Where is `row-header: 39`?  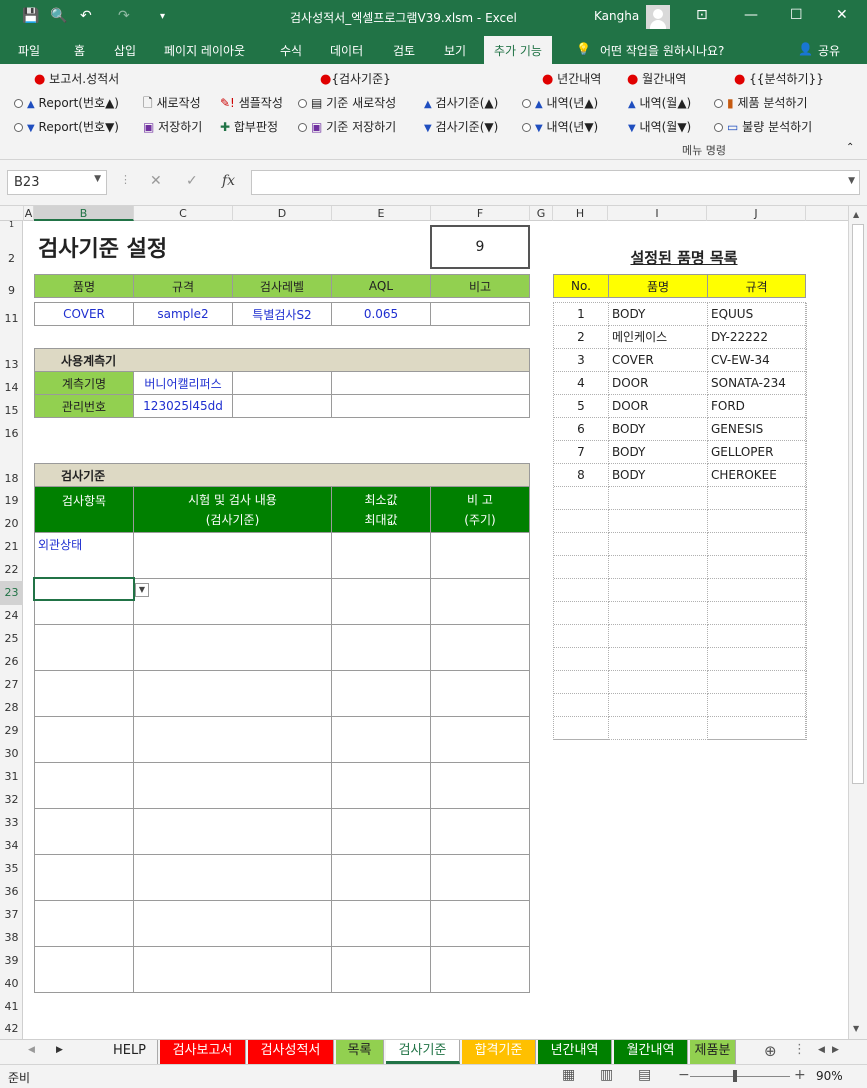 row-header: 39 is located at coordinates (11, 961).